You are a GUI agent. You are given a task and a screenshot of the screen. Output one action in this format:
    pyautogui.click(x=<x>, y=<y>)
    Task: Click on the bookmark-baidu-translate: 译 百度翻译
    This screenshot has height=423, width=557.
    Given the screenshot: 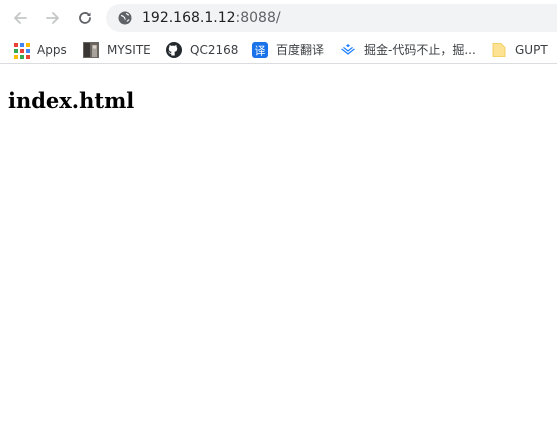 What is the action you would take?
    pyautogui.click(x=288, y=50)
    